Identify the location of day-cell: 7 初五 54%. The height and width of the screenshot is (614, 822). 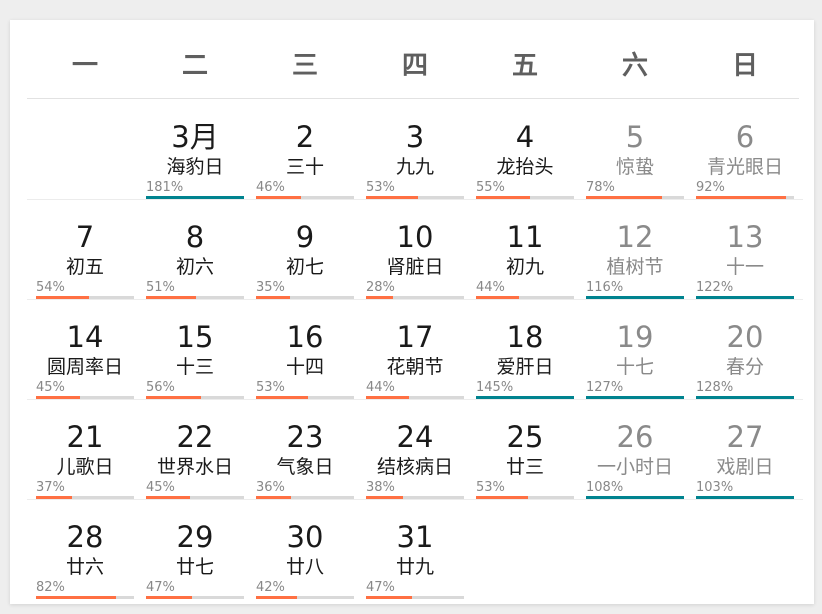
(85, 250).